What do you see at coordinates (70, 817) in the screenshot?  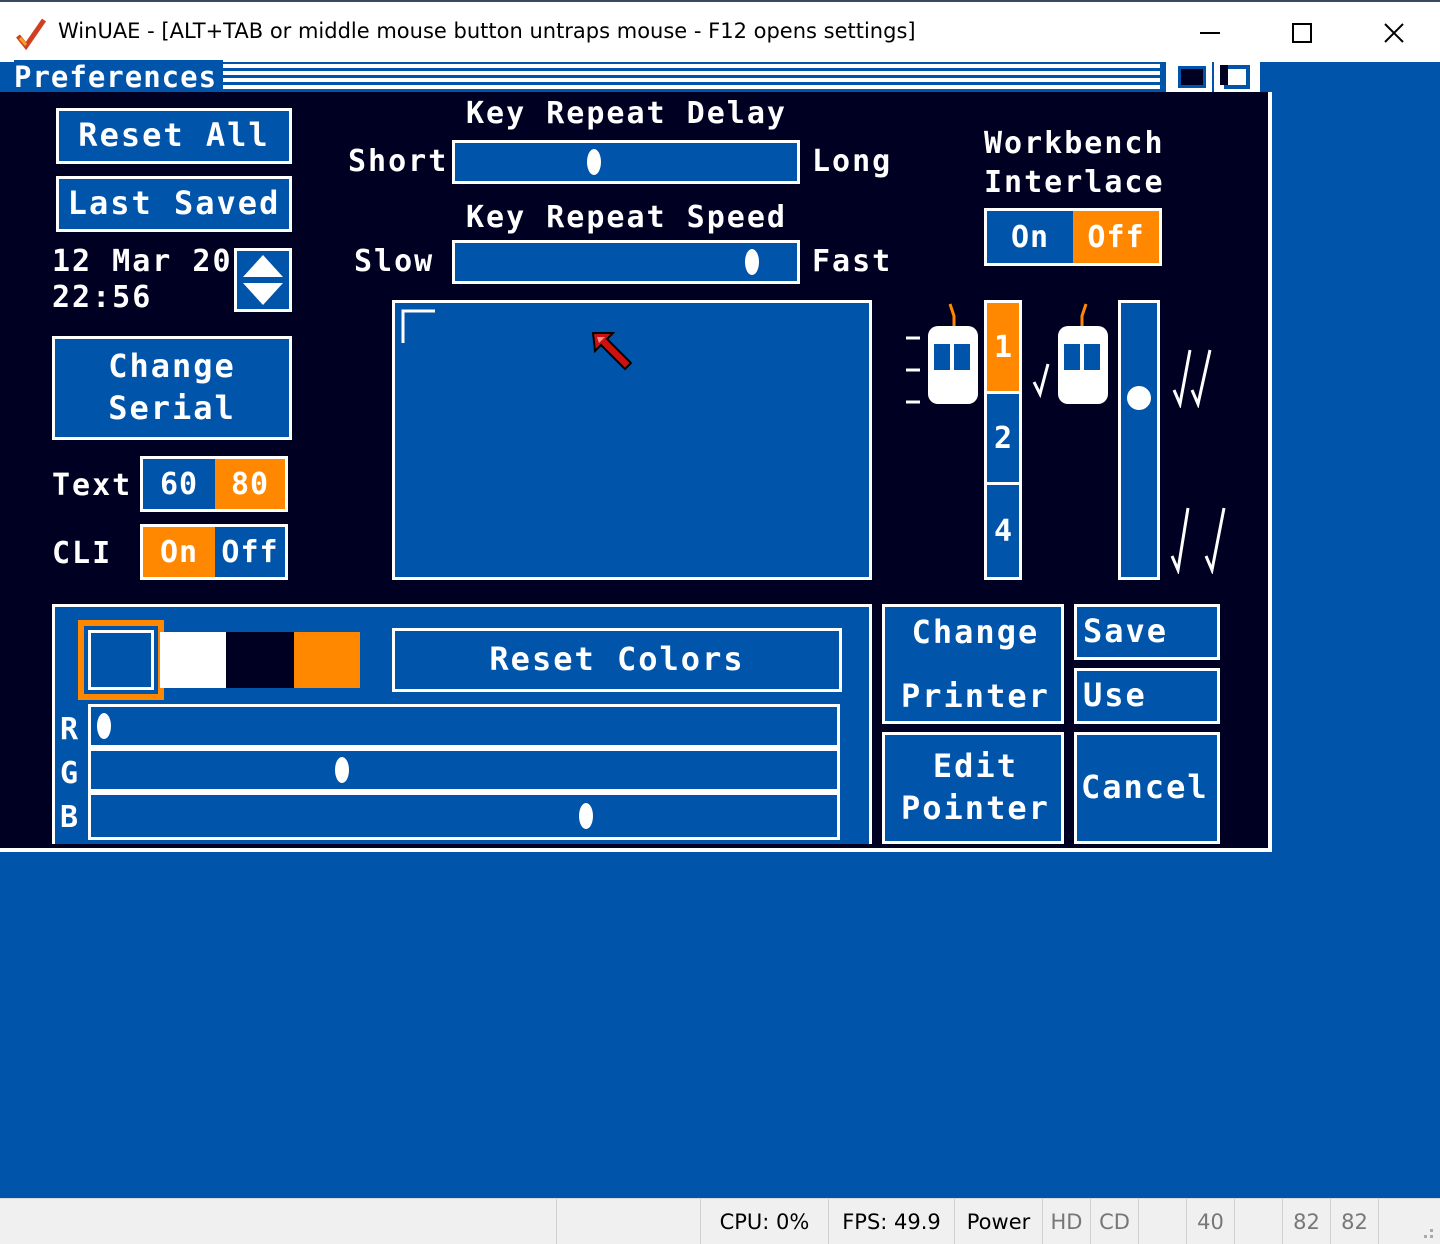 I see `blue-label: B` at bounding box center [70, 817].